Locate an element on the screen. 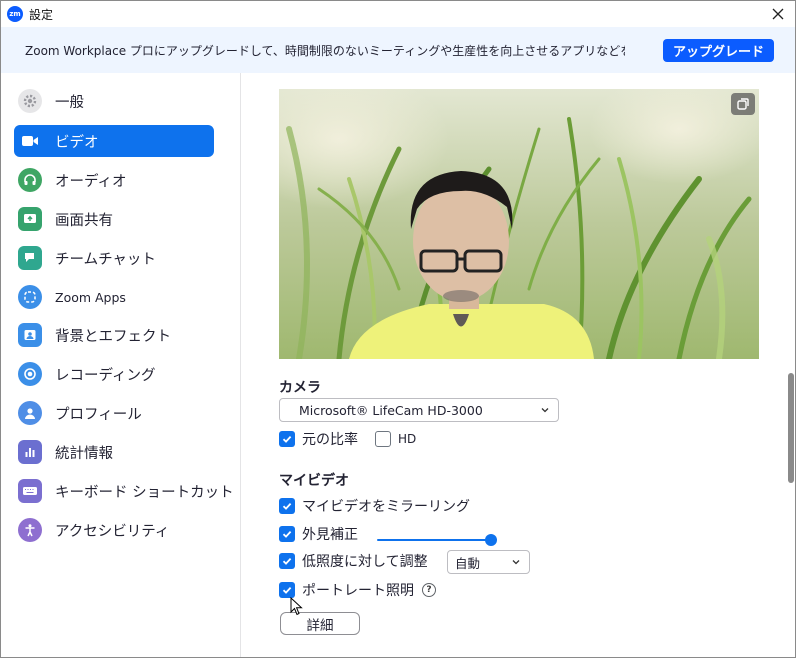 This screenshot has width=796, height=658. window-title: 設定 is located at coordinates (41, 14).